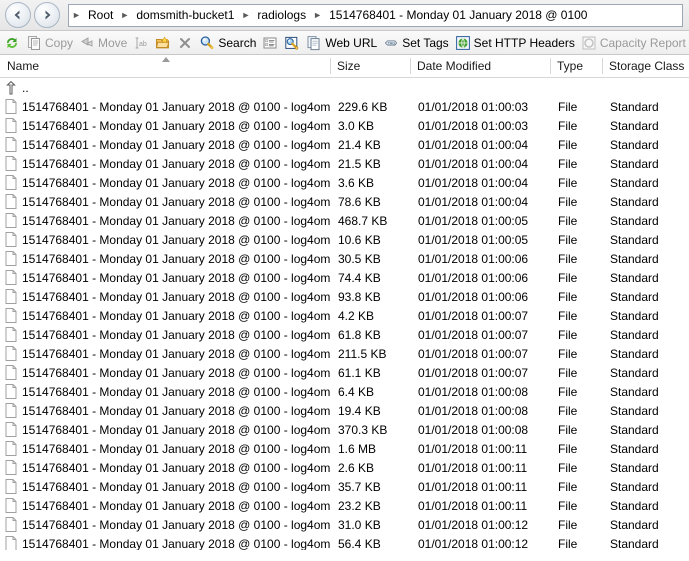  What do you see at coordinates (207, 42) in the screenshot?
I see `search-icon` at bounding box center [207, 42].